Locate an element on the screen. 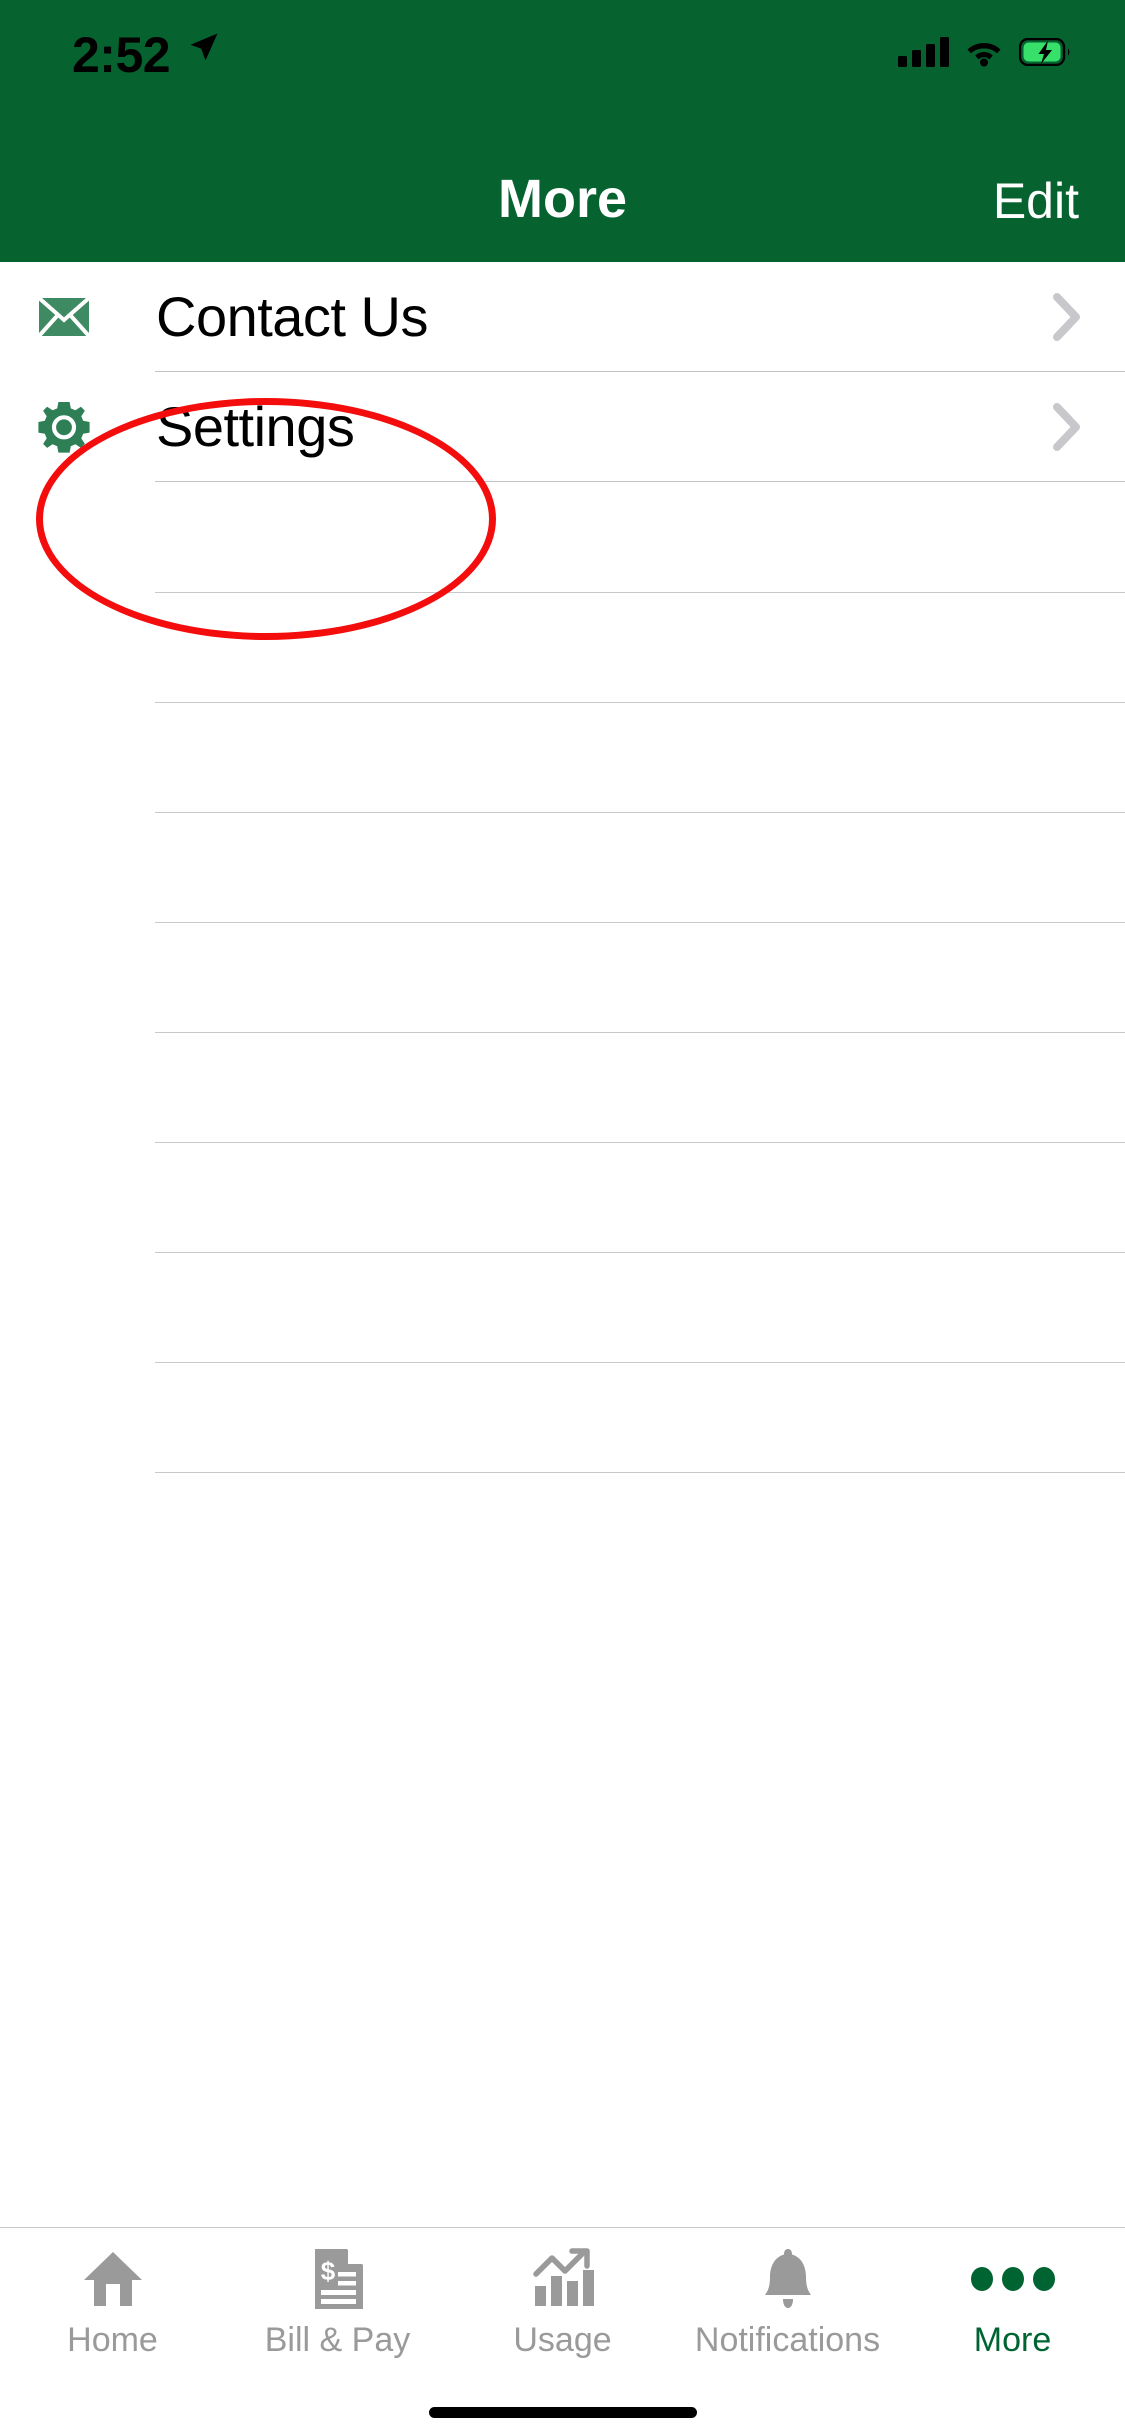 Image resolution: width=1125 pixels, height=2436 pixels. location-arrow-icon is located at coordinates (204, 47).